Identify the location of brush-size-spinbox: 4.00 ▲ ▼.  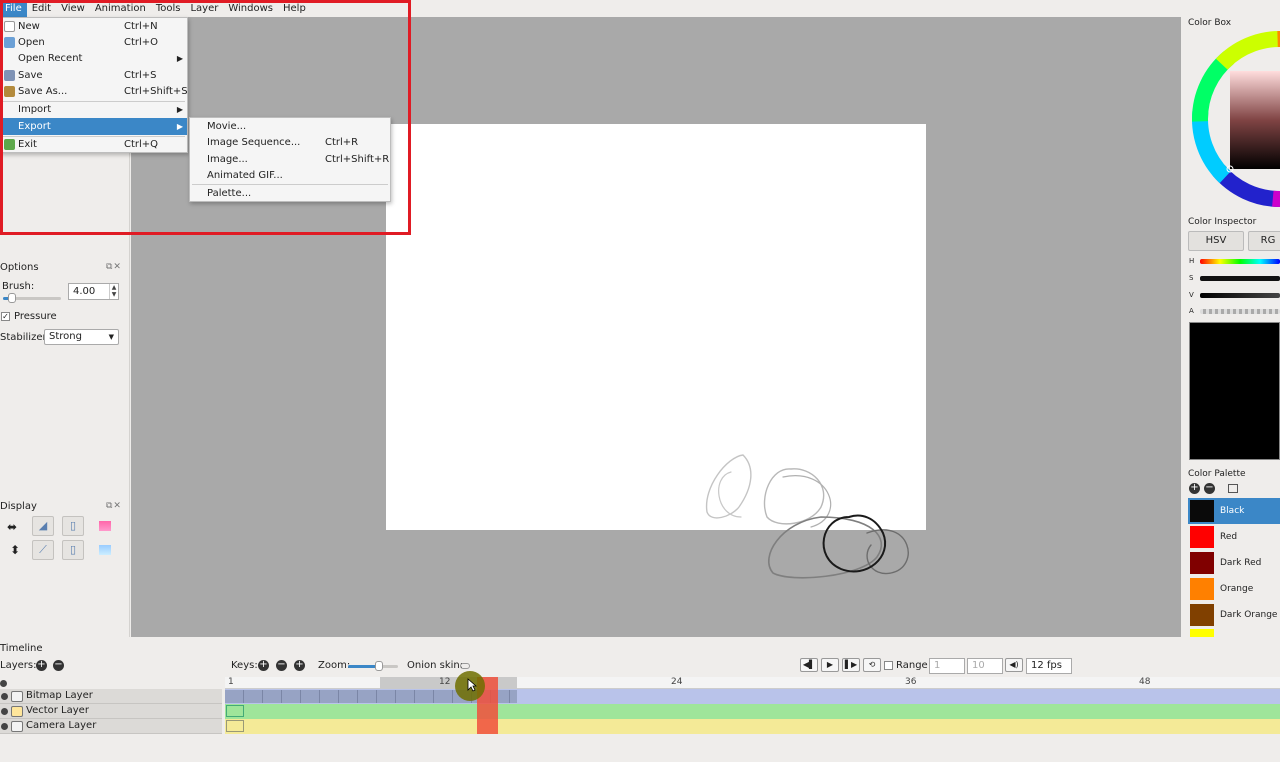
(93, 291).